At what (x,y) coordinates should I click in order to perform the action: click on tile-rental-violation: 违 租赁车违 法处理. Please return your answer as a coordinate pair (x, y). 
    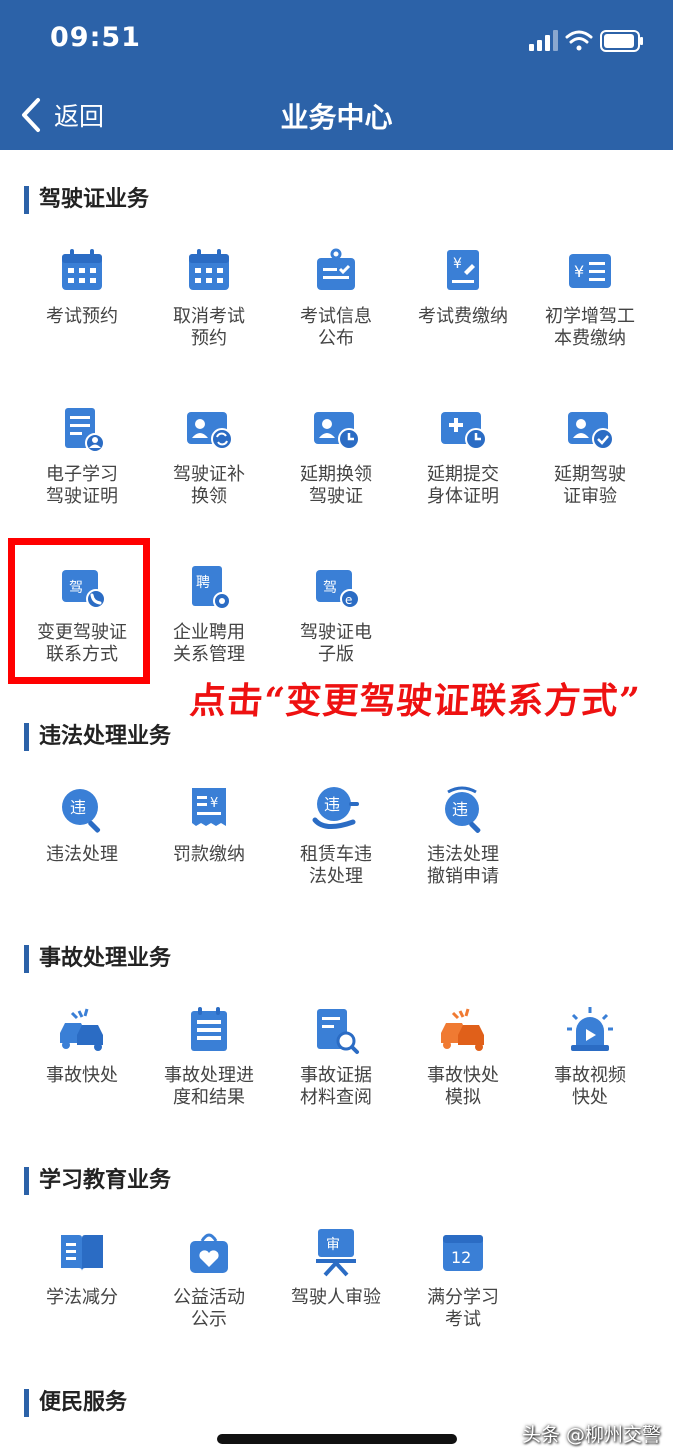
    Looking at the image, I should click on (336, 836).